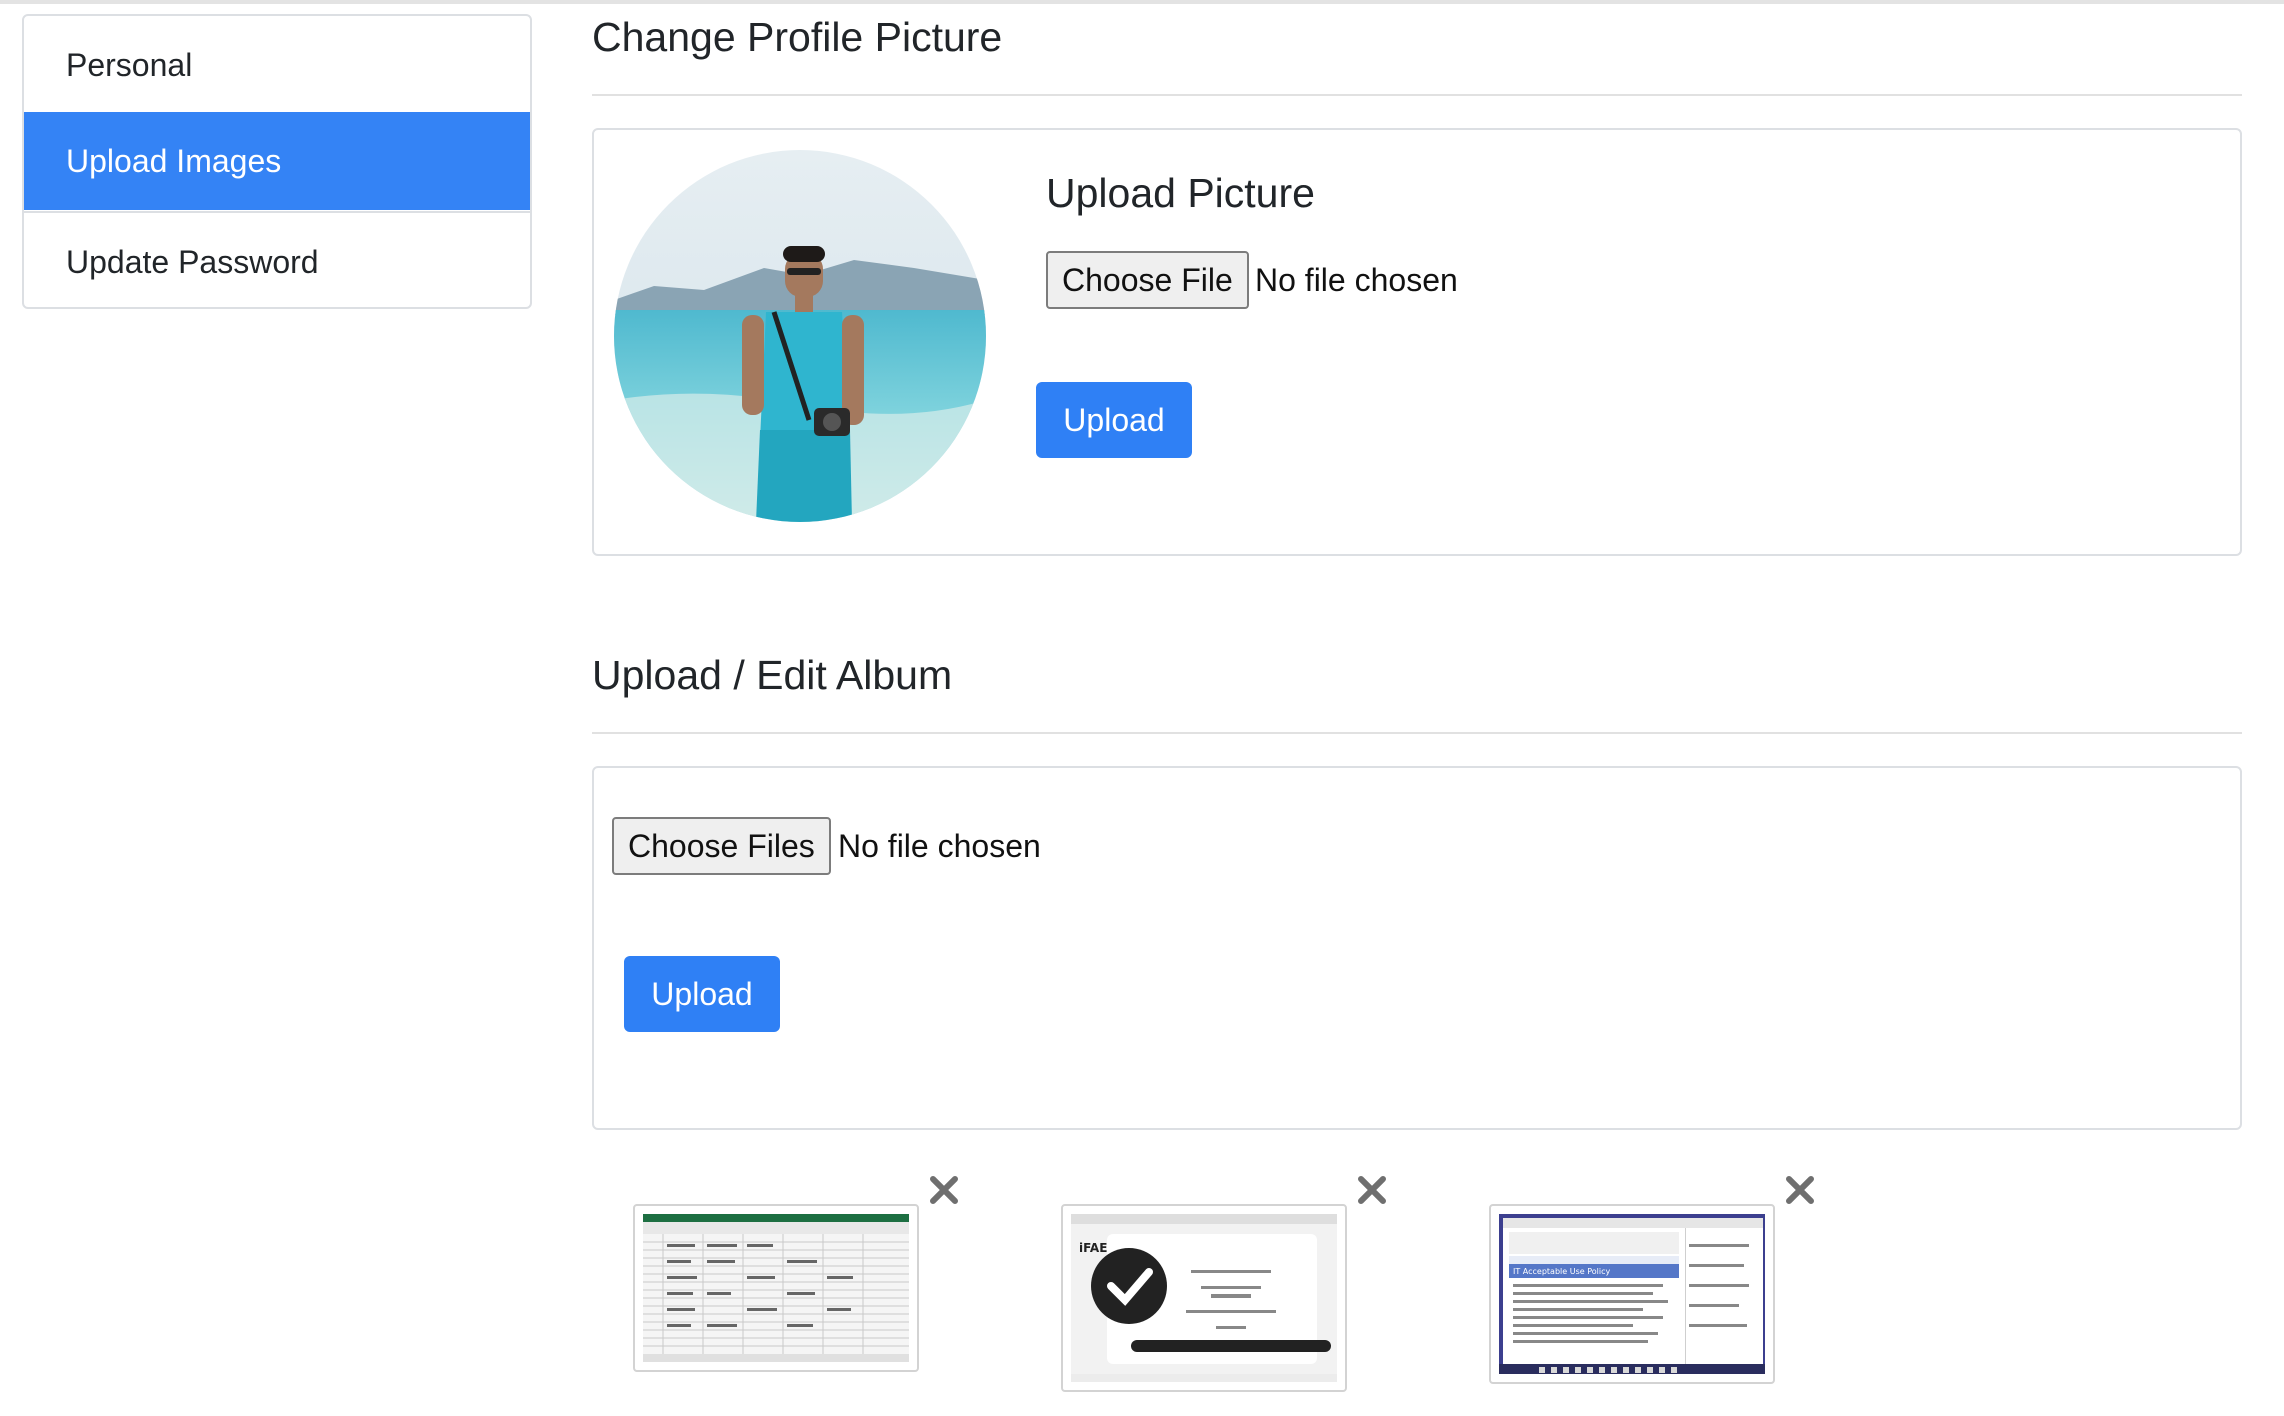 The width and height of the screenshot is (2284, 1416). What do you see at coordinates (1147, 280) in the screenshot?
I see `choose-file-button: Choose File` at bounding box center [1147, 280].